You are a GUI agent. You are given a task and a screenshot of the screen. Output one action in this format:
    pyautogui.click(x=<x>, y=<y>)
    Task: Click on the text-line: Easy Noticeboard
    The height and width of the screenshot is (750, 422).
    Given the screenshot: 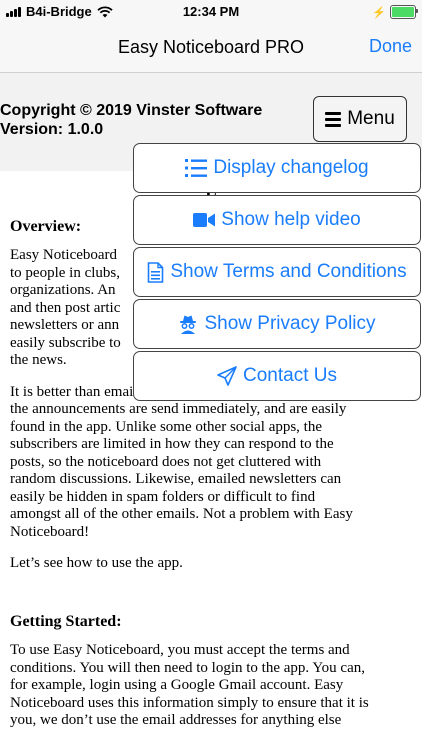 What is the action you would take?
    pyautogui.click(x=64, y=255)
    